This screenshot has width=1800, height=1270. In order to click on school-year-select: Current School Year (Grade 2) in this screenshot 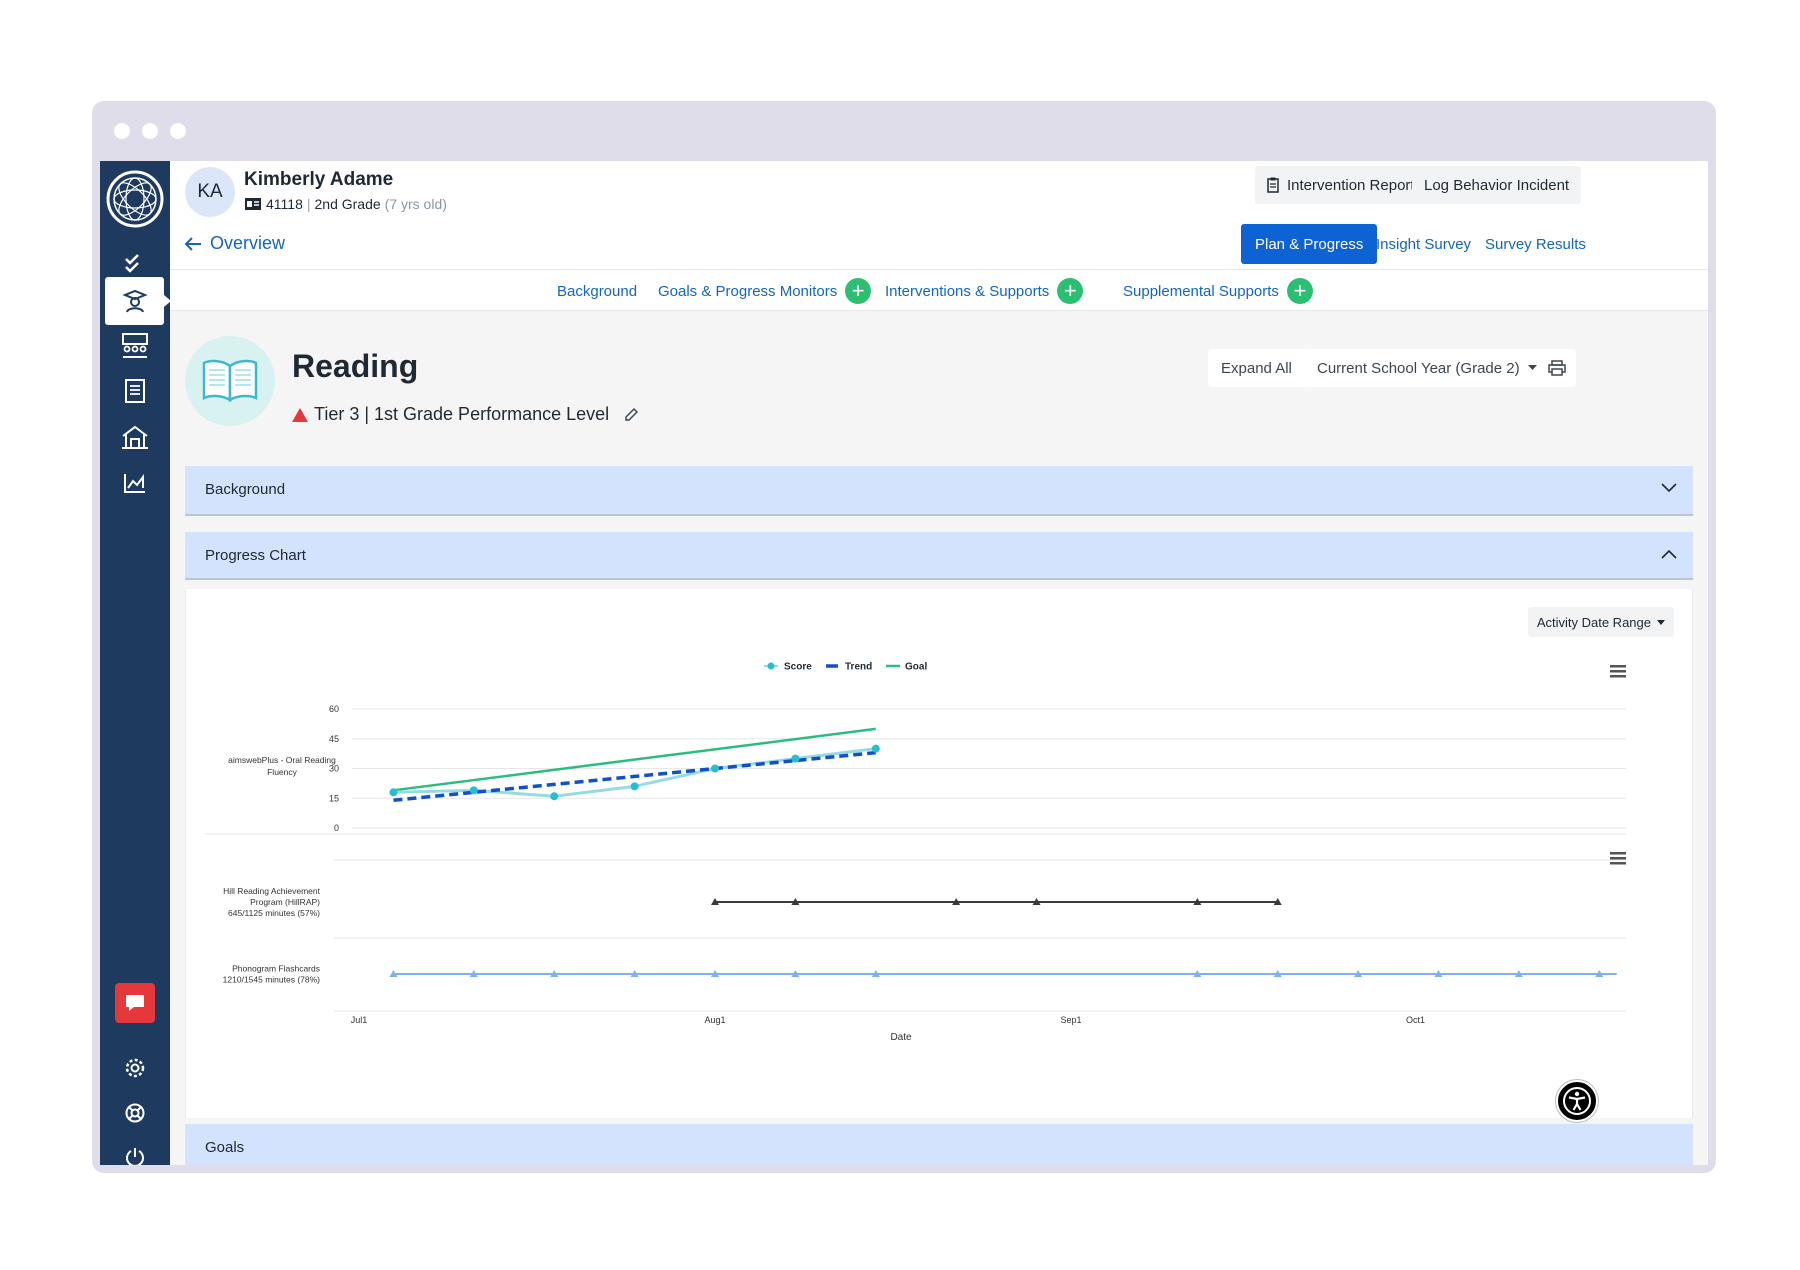, I will do `click(1427, 368)`.